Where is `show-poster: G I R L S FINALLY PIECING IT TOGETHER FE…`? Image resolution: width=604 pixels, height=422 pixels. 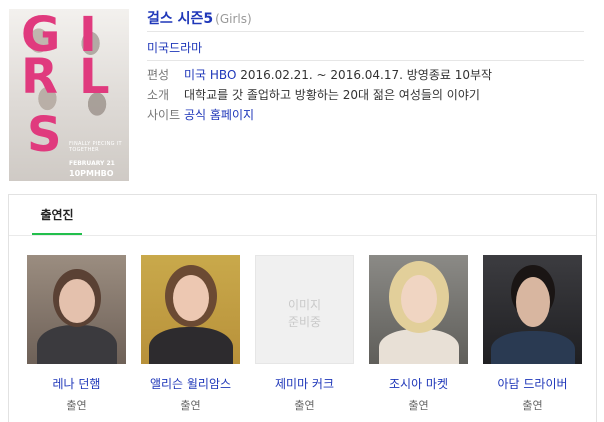 show-poster: G I R L S FINALLY PIECING IT TOGETHER FE… is located at coordinates (69, 95).